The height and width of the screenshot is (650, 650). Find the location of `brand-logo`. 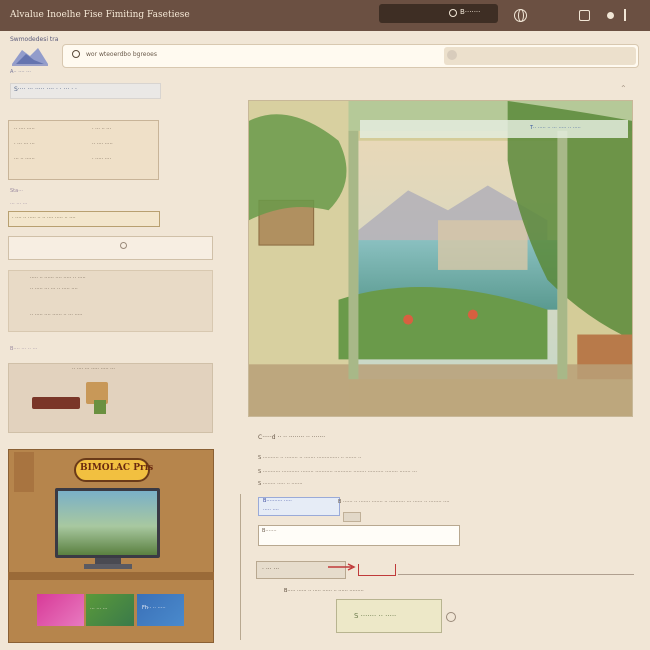

brand-logo is located at coordinates (30, 56).